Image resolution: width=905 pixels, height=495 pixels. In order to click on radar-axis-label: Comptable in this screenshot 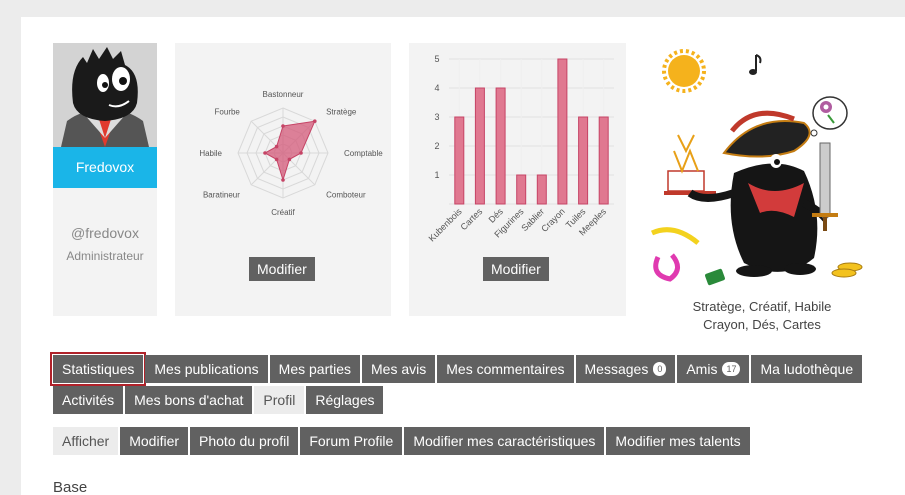, I will do `click(363, 153)`.